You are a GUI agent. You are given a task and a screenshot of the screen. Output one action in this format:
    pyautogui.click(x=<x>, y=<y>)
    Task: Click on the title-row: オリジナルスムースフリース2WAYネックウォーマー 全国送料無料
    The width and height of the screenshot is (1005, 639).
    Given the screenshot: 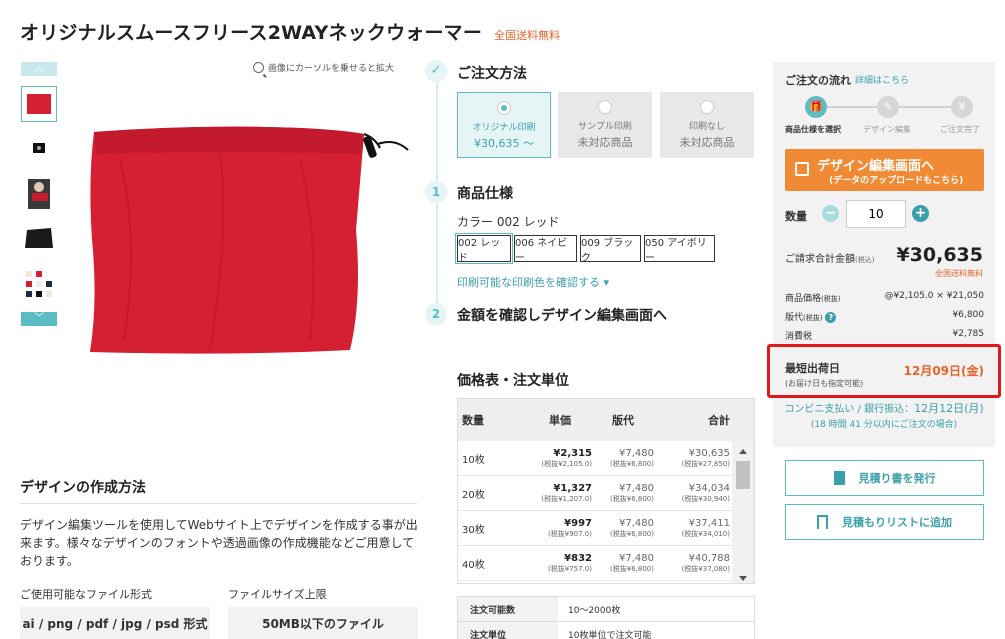 What is the action you would take?
    pyautogui.click(x=290, y=31)
    